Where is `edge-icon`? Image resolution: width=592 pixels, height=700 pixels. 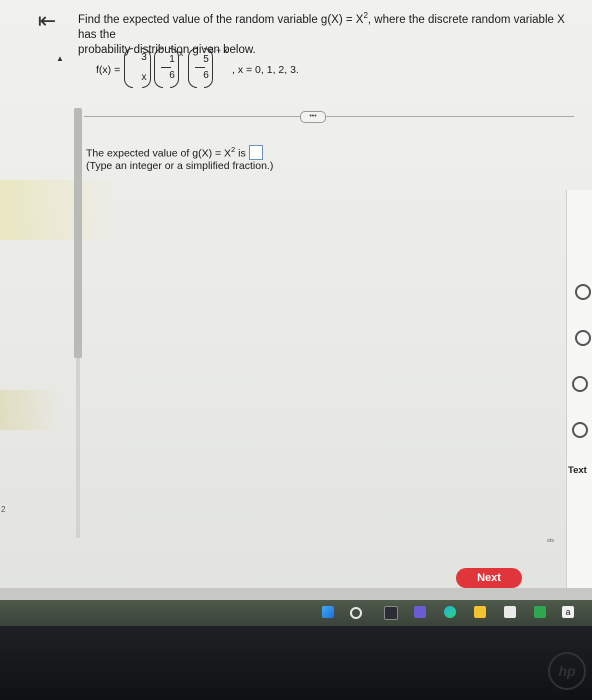 edge-icon is located at coordinates (450, 612).